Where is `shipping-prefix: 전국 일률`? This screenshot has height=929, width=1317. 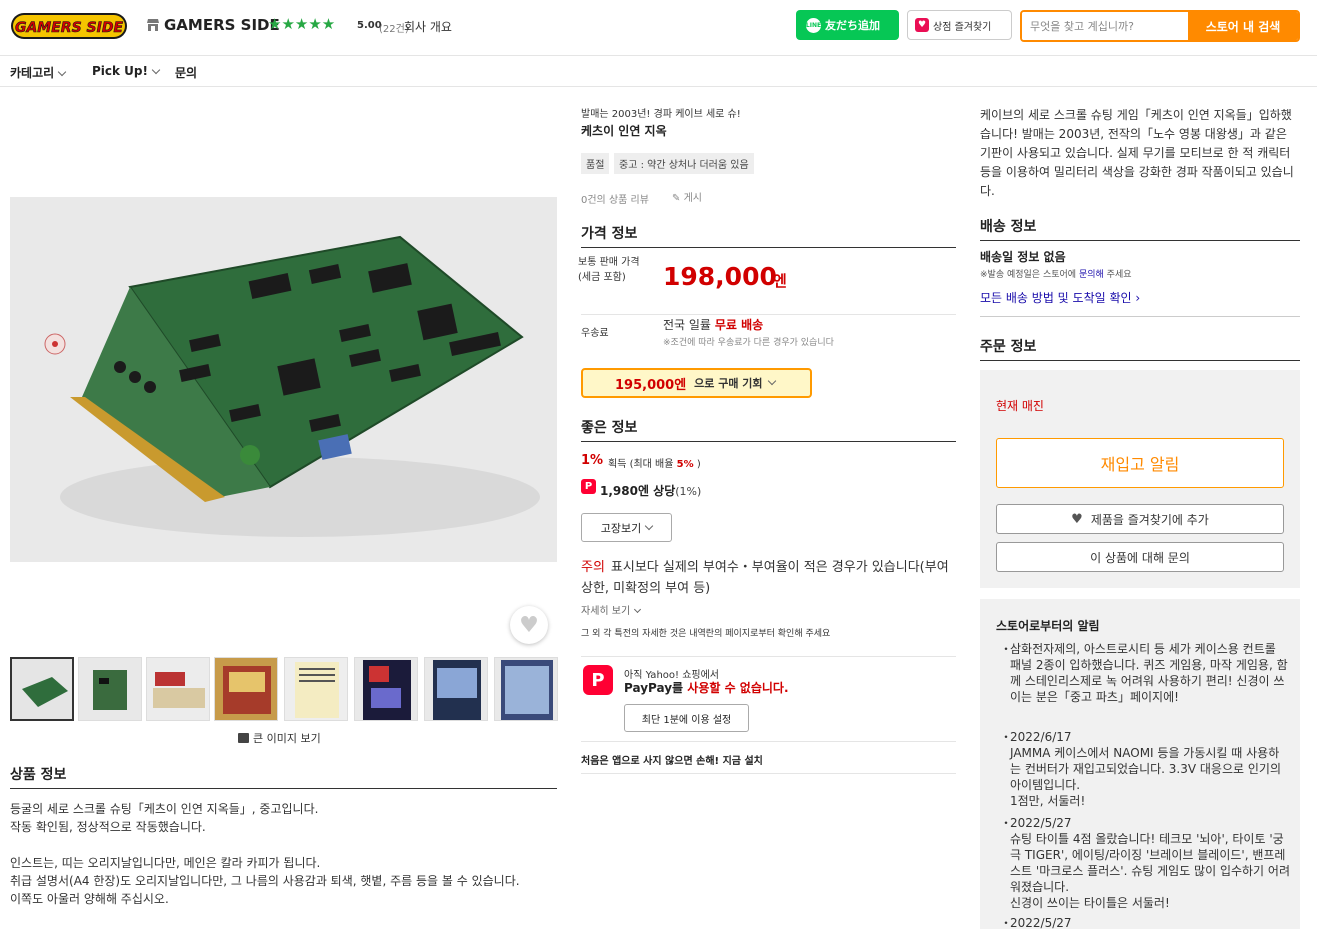
shipping-prefix: 전국 일률 is located at coordinates (687, 325).